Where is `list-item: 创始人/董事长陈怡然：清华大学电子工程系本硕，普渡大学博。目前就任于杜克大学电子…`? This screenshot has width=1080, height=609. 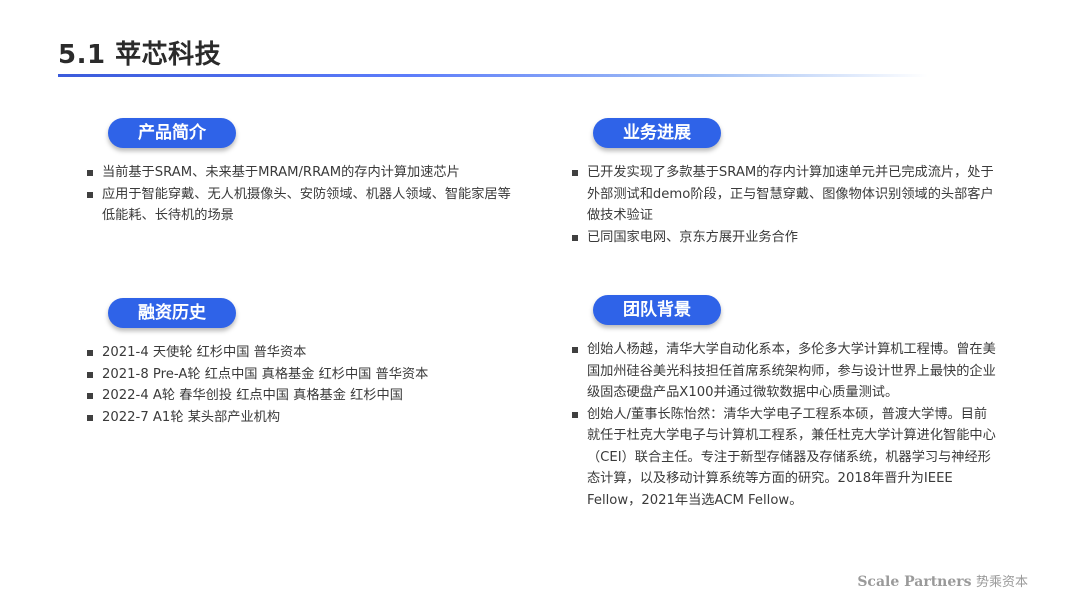
list-item: 创始人/董事长陈怡然：清华大学电子工程系本硕，普渡大学博。目前就任于杜克大学电子… is located at coordinates (784, 458).